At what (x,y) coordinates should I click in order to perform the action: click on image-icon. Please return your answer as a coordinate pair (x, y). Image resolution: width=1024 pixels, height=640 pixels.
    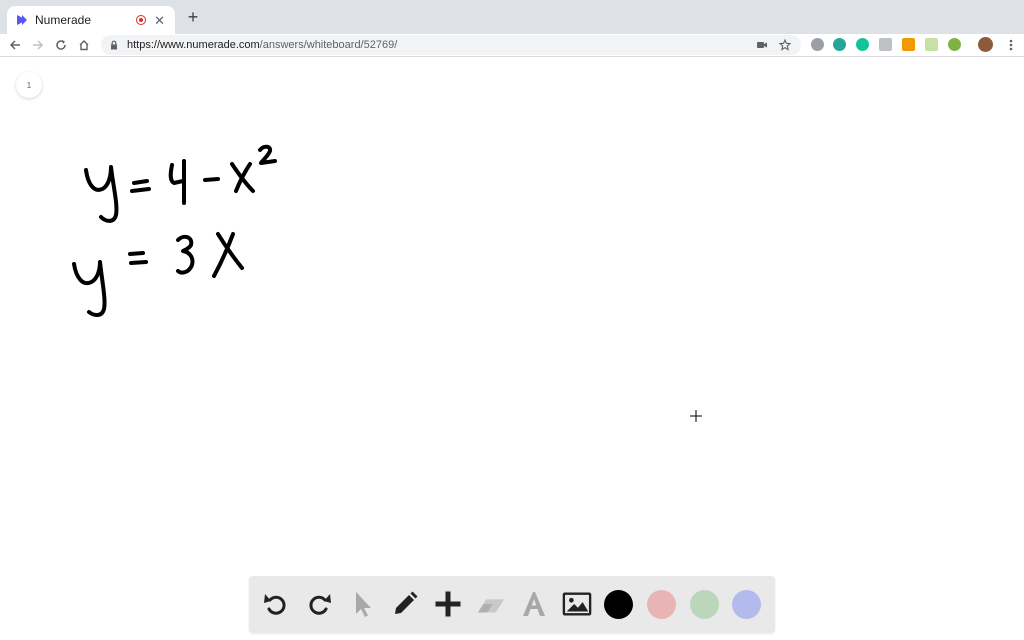
    Looking at the image, I should click on (577, 604).